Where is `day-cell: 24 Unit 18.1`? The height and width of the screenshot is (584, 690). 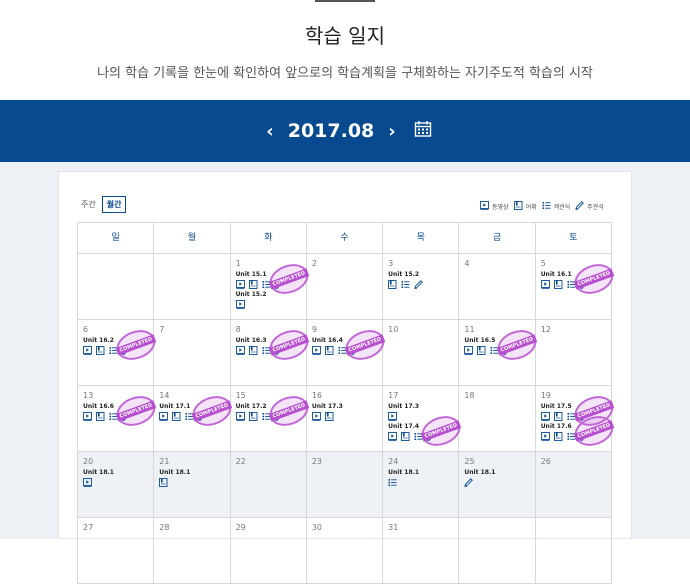
day-cell: 24 Unit 18.1 is located at coordinates (421, 485).